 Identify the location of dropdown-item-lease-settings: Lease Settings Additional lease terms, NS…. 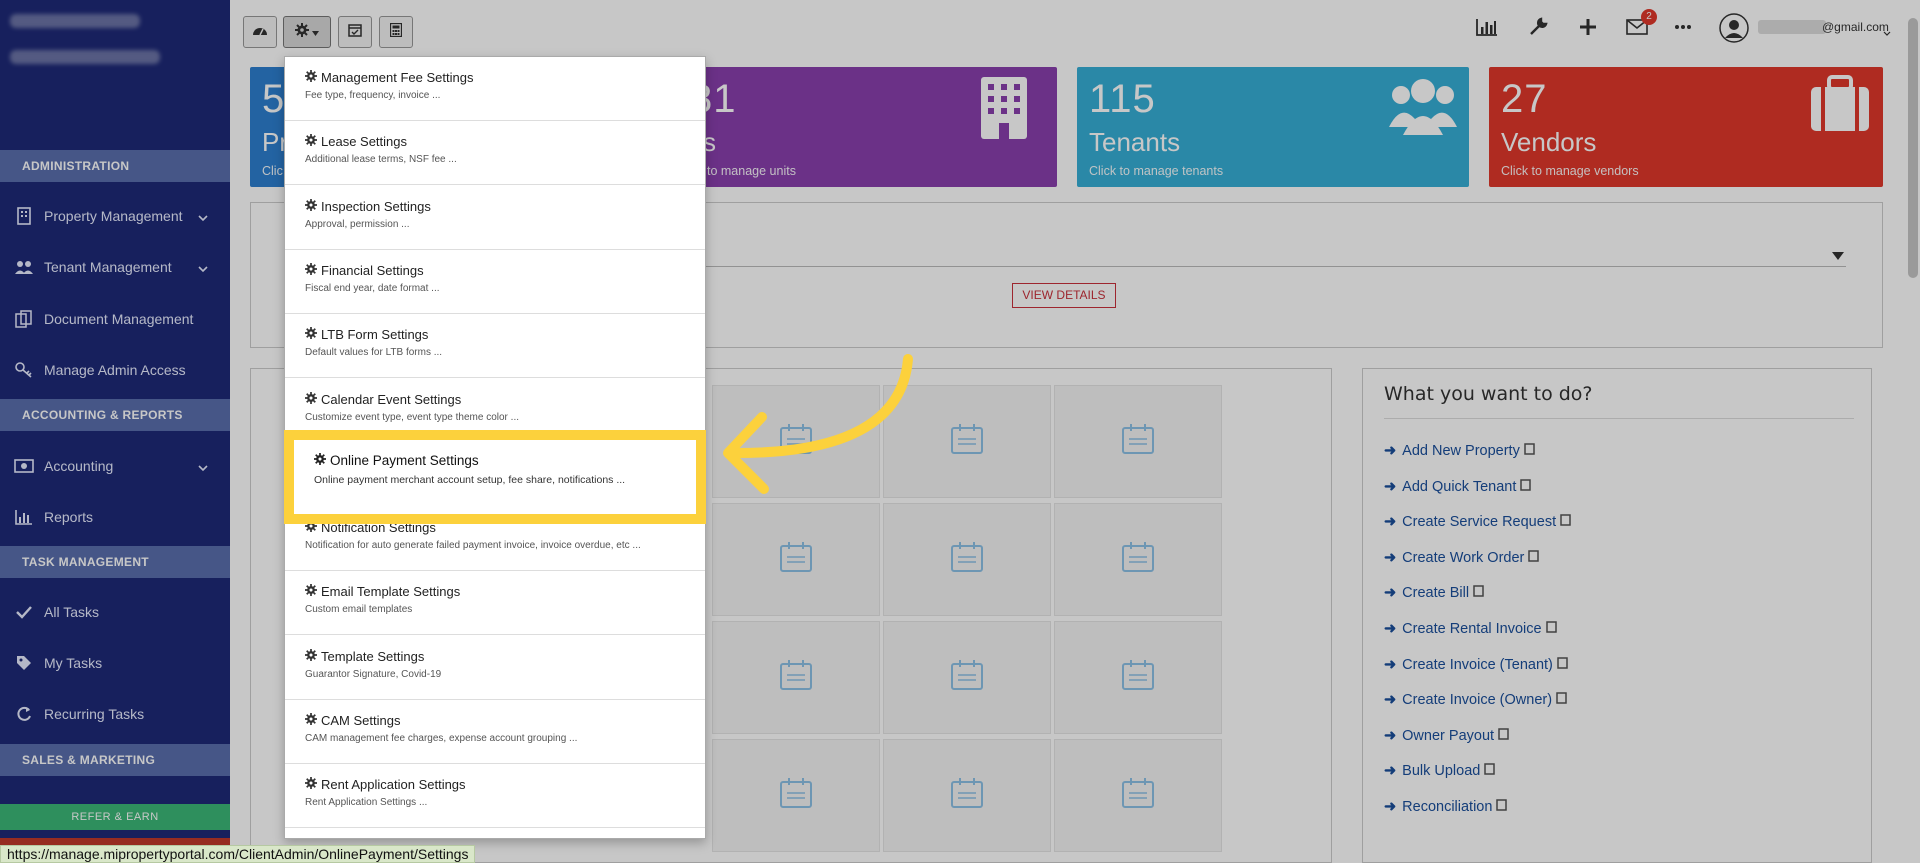
(495, 153).